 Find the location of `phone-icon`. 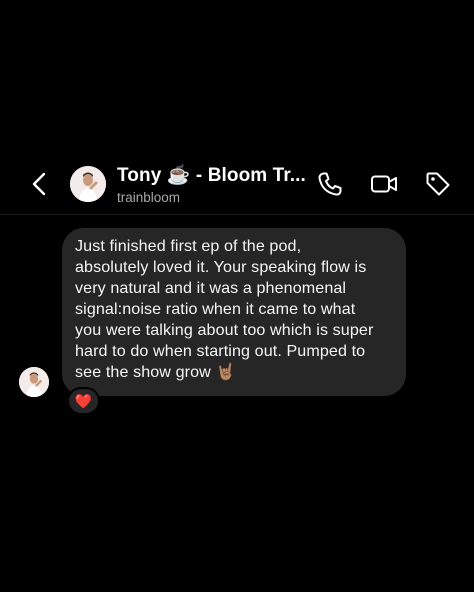

phone-icon is located at coordinates (330, 184).